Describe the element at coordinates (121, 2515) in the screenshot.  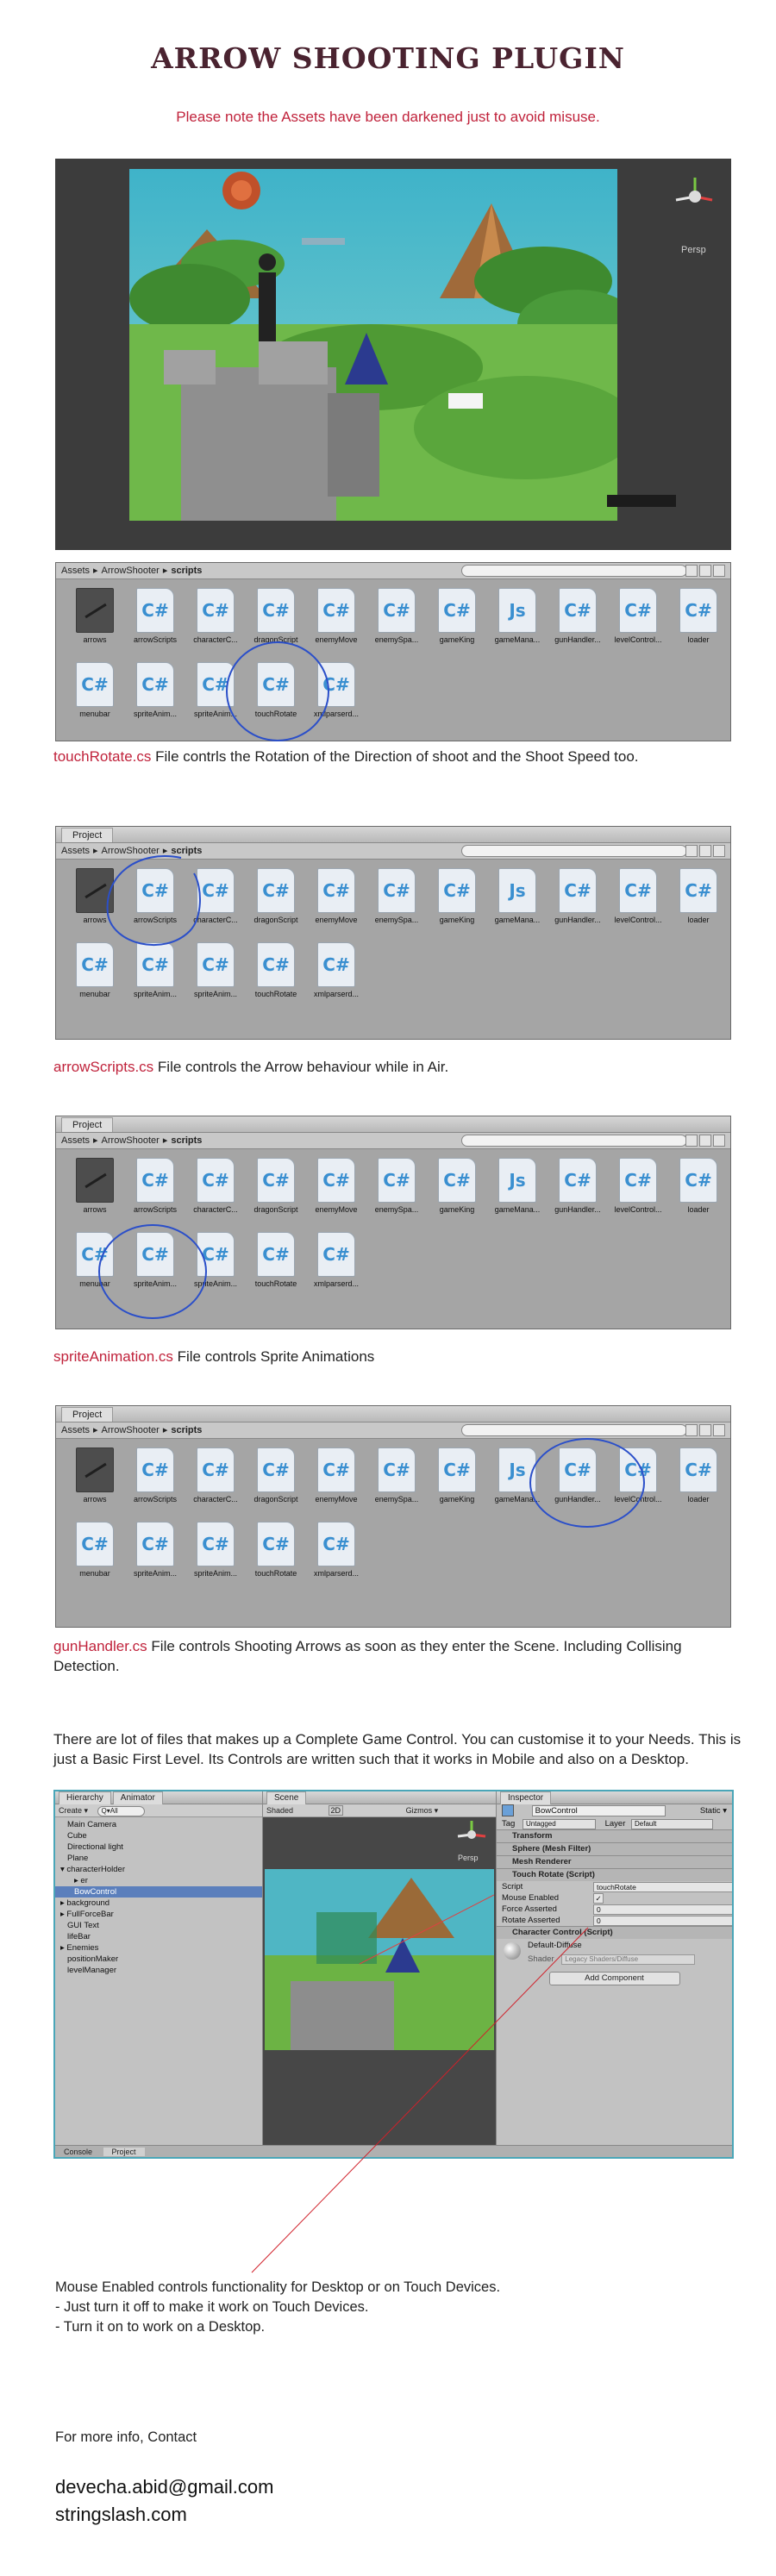
I see `contact-site: stringslash.com` at that location.